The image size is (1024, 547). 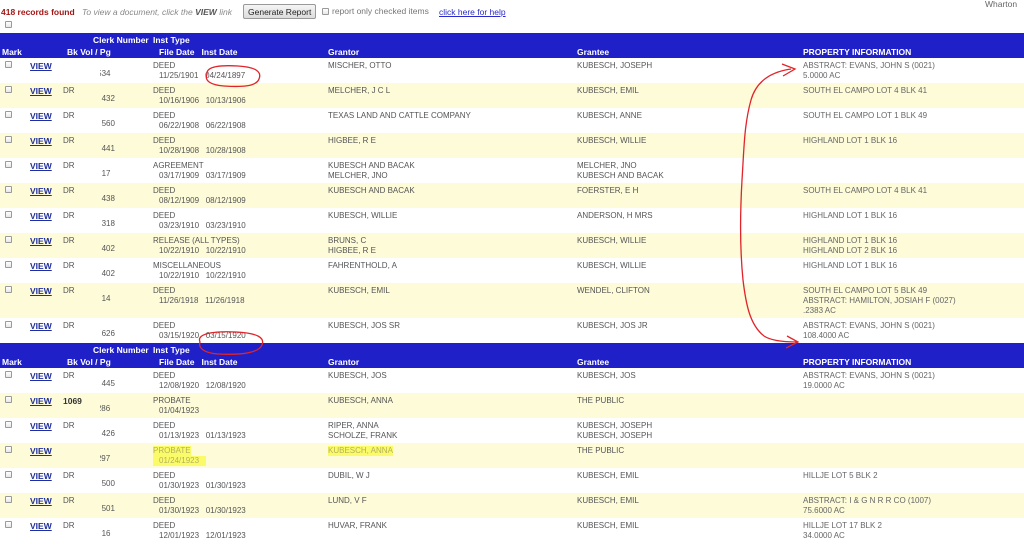 What do you see at coordinates (179, 435) in the screenshot?
I see `file-date: 01/13/1923` at bounding box center [179, 435].